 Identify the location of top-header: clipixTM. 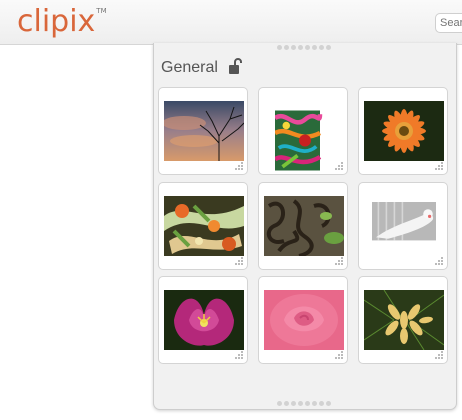
(231, 22).